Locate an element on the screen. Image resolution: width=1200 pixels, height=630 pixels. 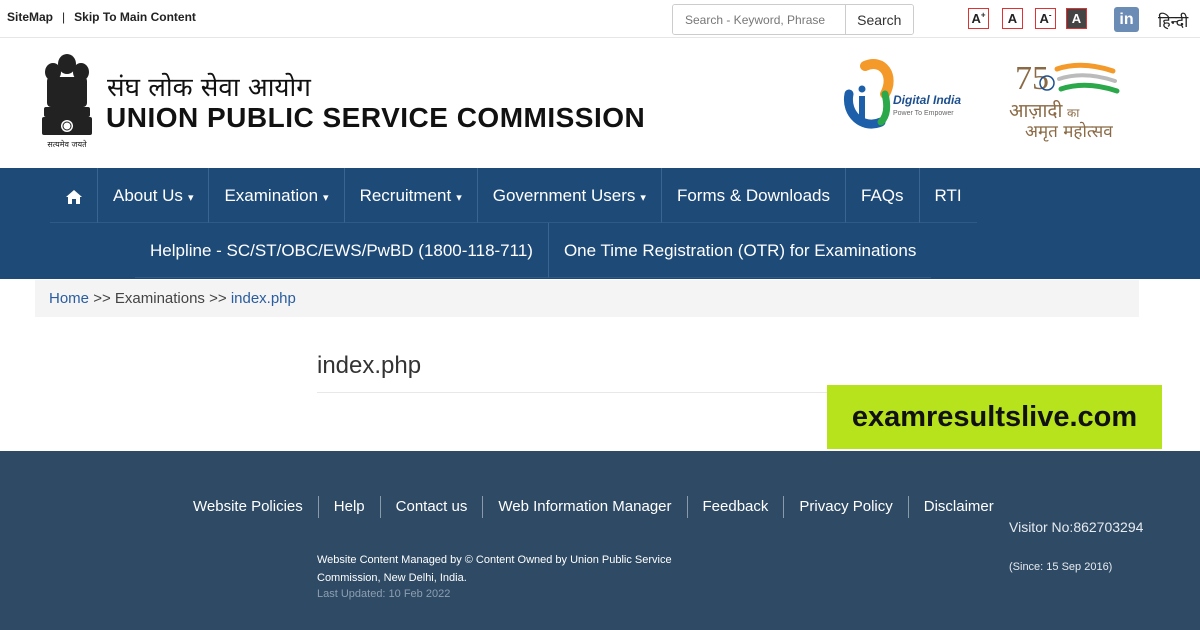
nav-forms-downloads: Forms & Downloads is located at coordinates (753, 195).